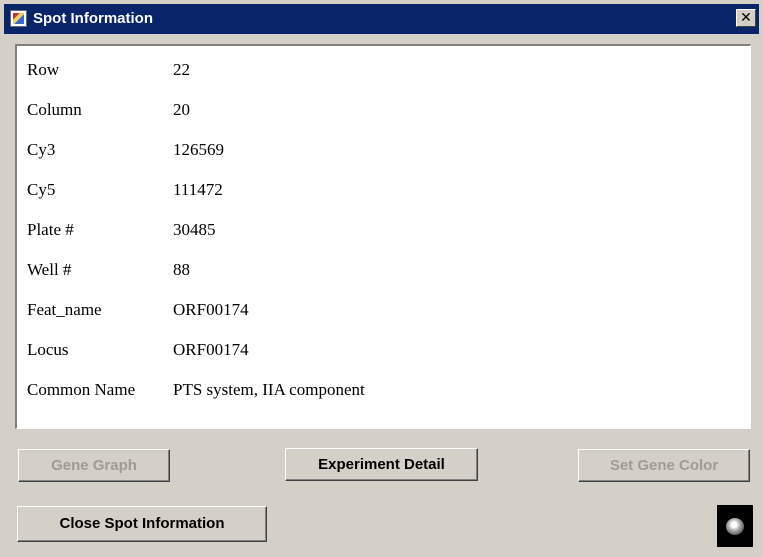 This screenshot has height=557, width=763. I want to click on info-label: Cy5, so click(41, 189).